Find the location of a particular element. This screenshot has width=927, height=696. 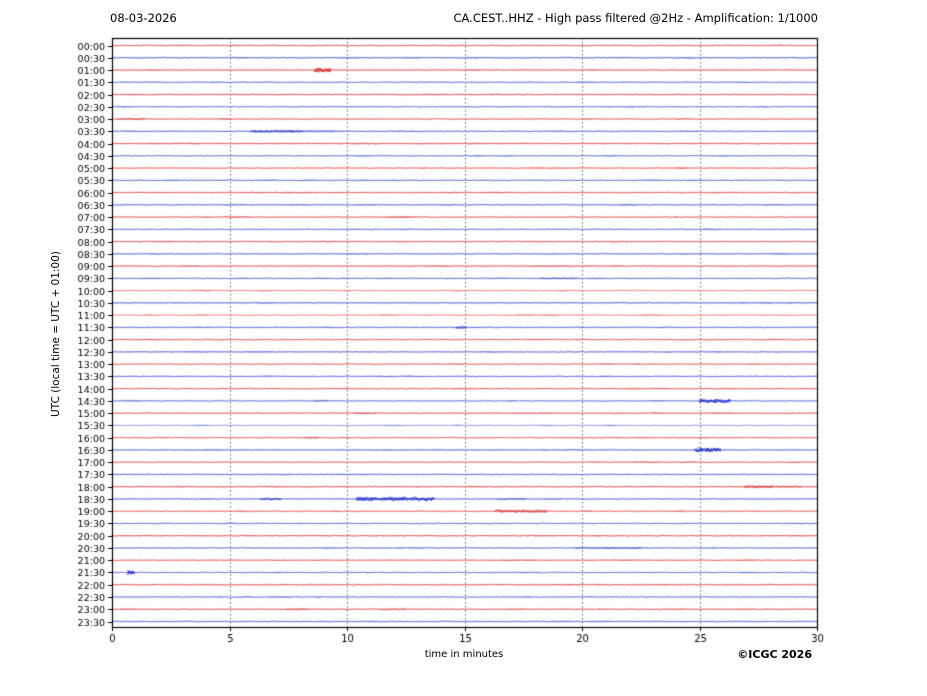

date-title: 08-03-2026 is located at coordinates (143, 18).